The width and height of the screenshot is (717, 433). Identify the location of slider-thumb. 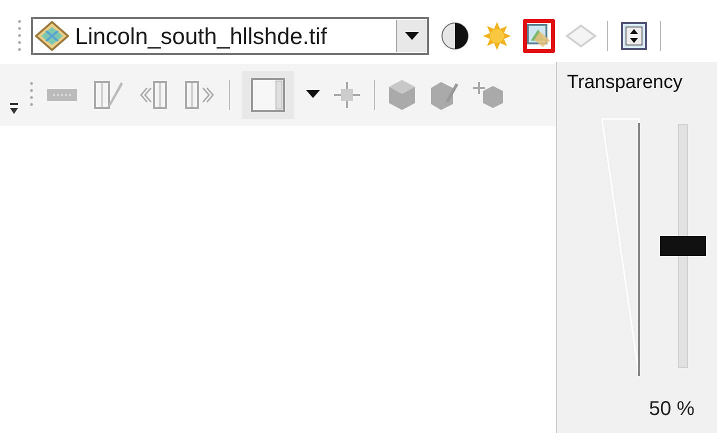
(683, 246).